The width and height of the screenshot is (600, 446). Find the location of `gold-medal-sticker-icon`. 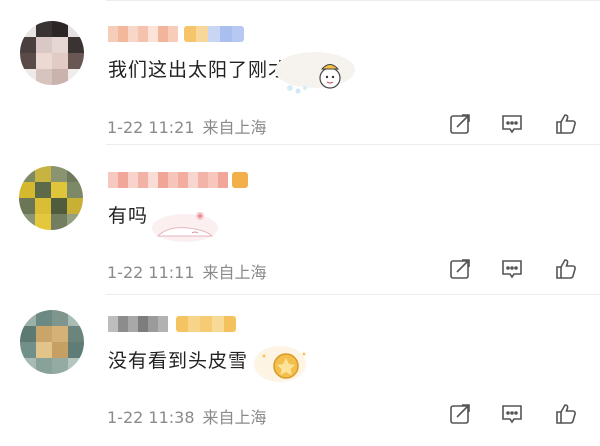

gold-medal-sticker-icon is located at coordinates (280, 364).